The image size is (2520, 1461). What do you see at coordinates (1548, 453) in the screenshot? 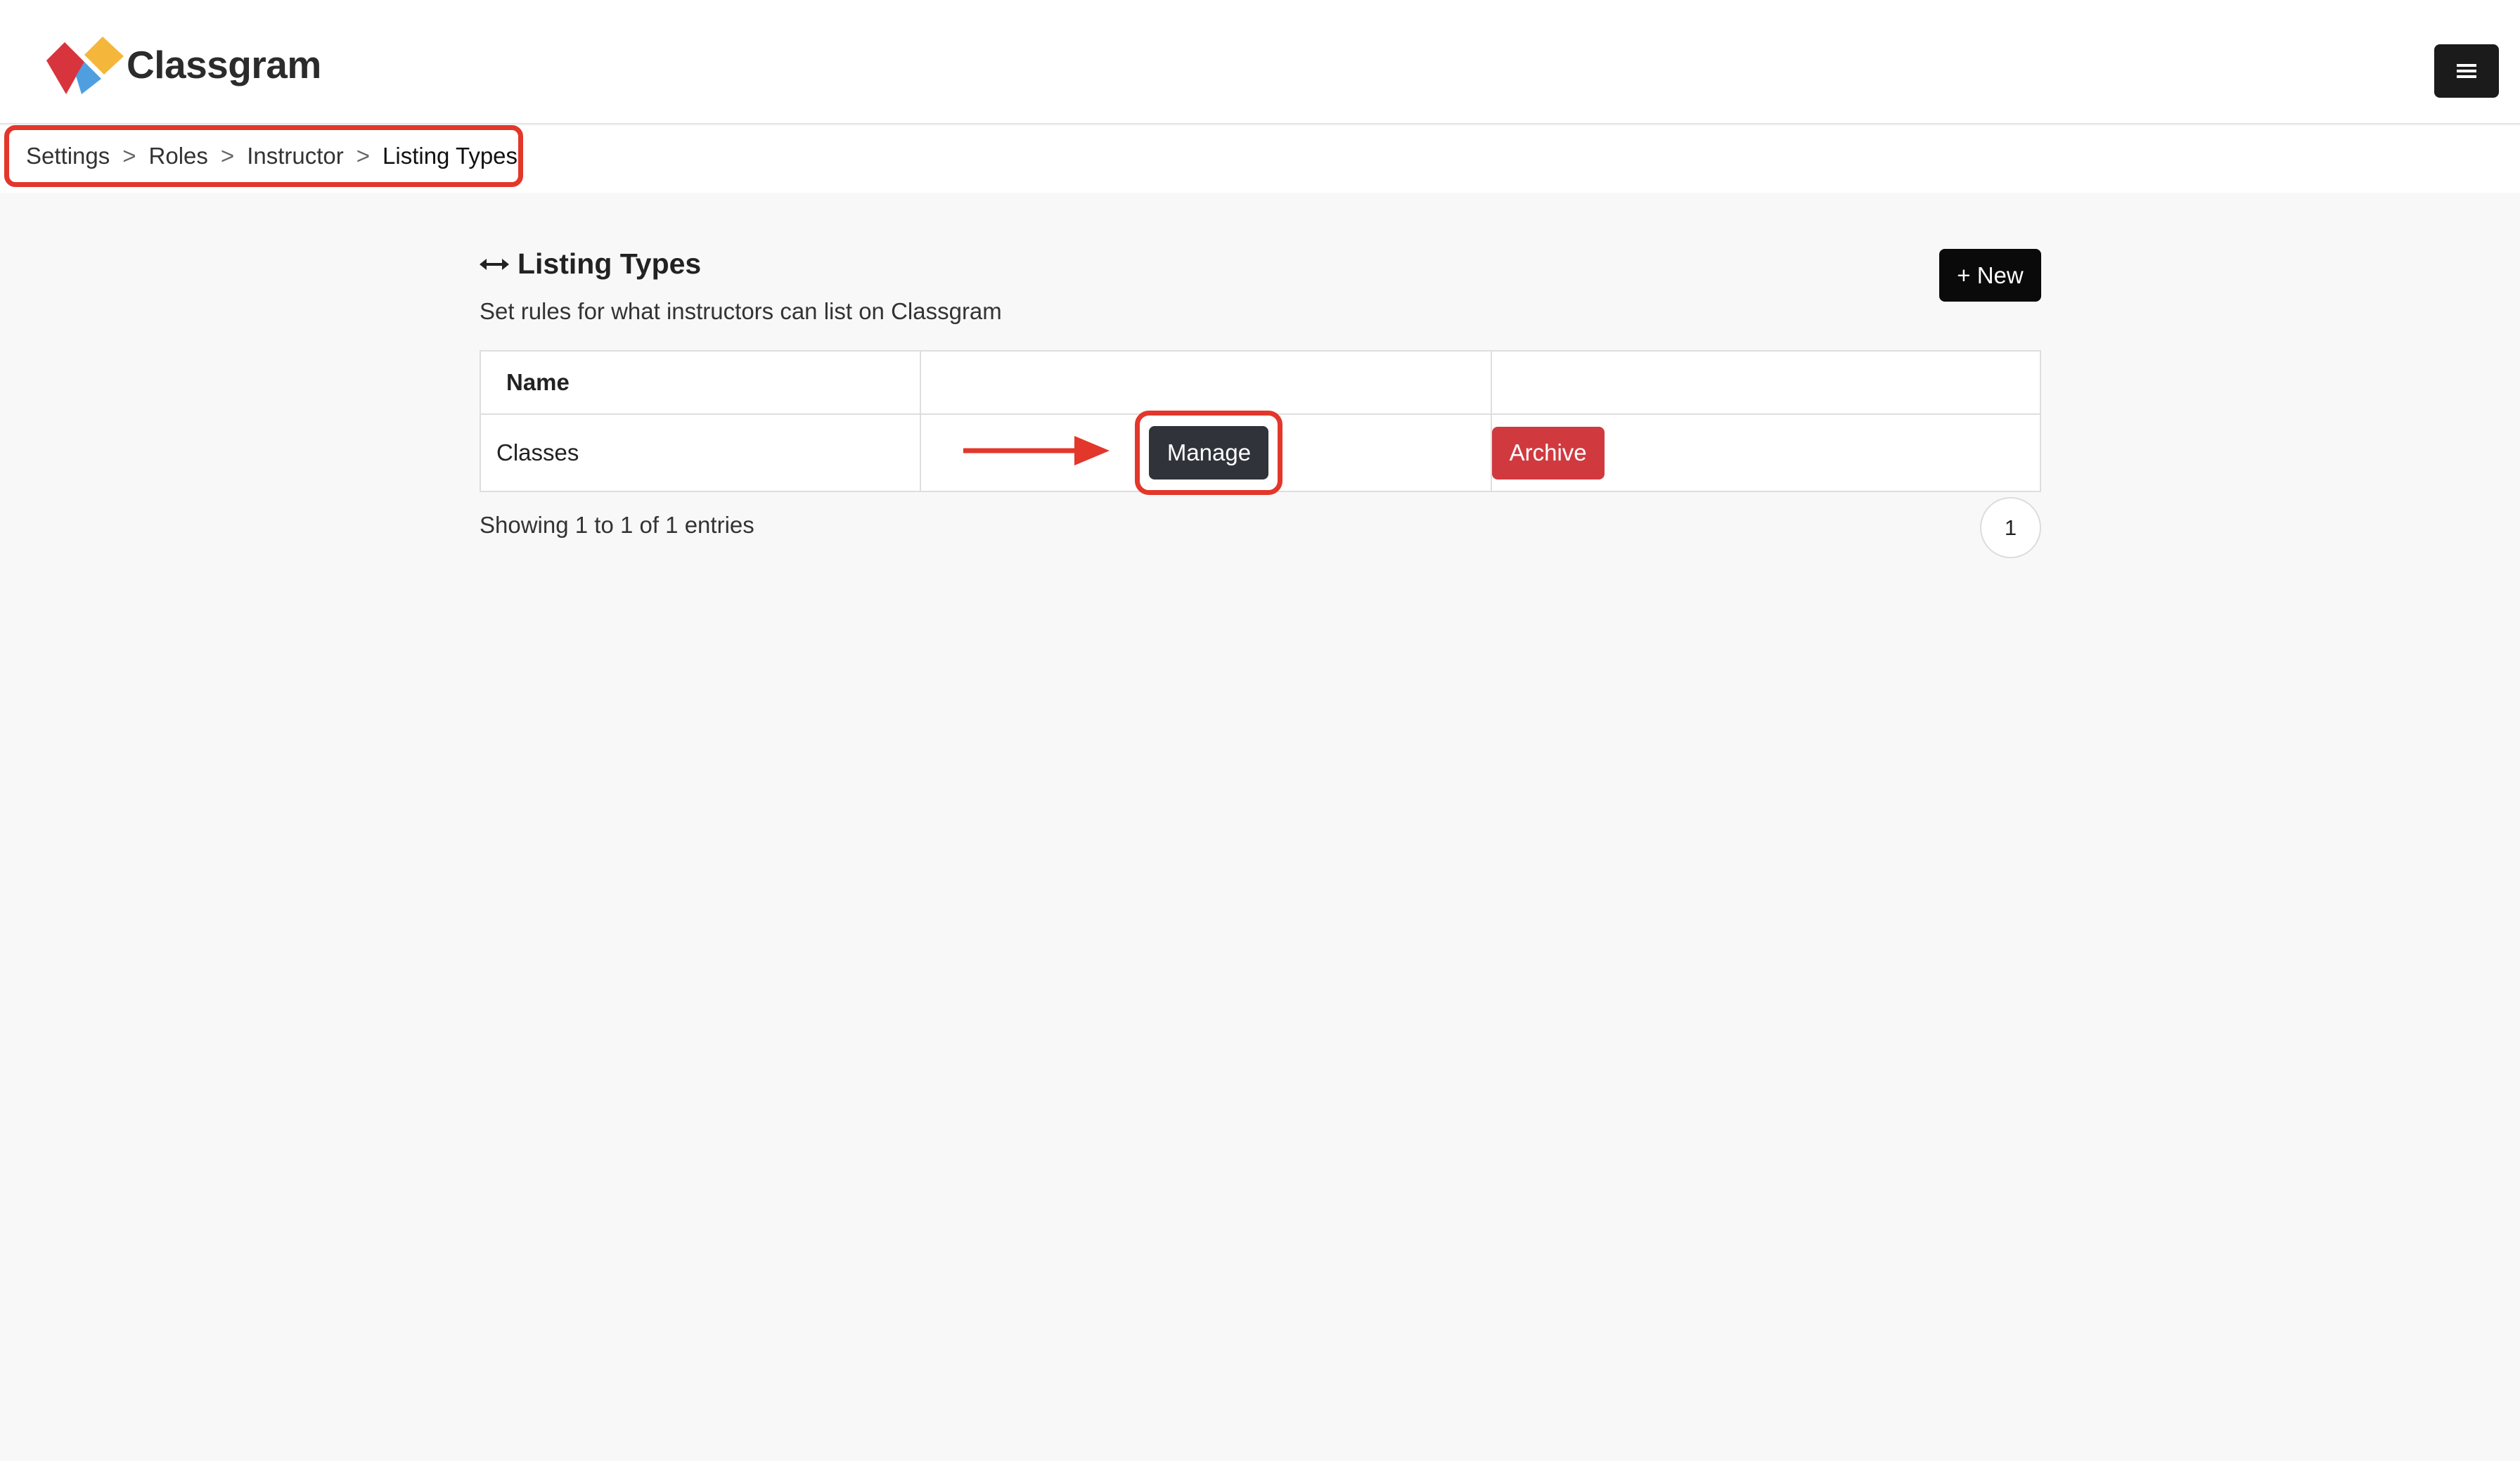
I see `archive-button: Archive` at bounding box center [1548, 453].